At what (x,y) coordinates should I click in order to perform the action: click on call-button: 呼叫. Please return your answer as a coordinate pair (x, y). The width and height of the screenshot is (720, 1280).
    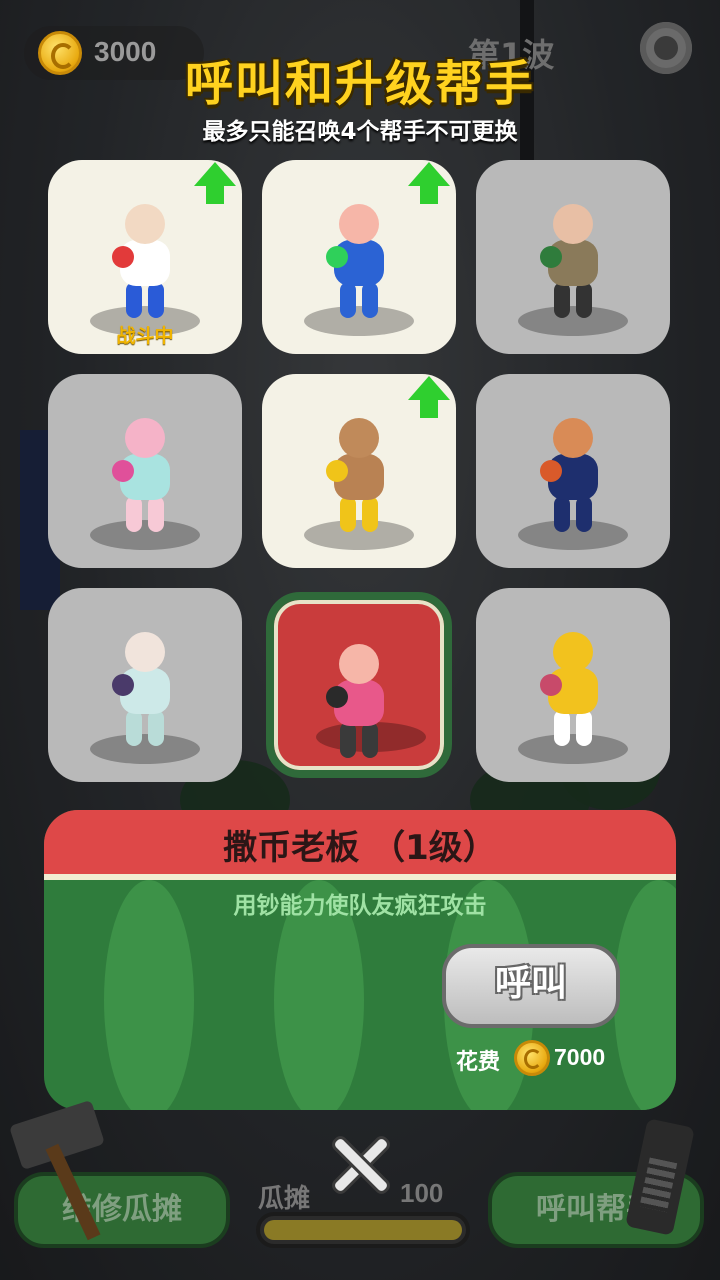
    Looking at the image, I should click on (531, 986).